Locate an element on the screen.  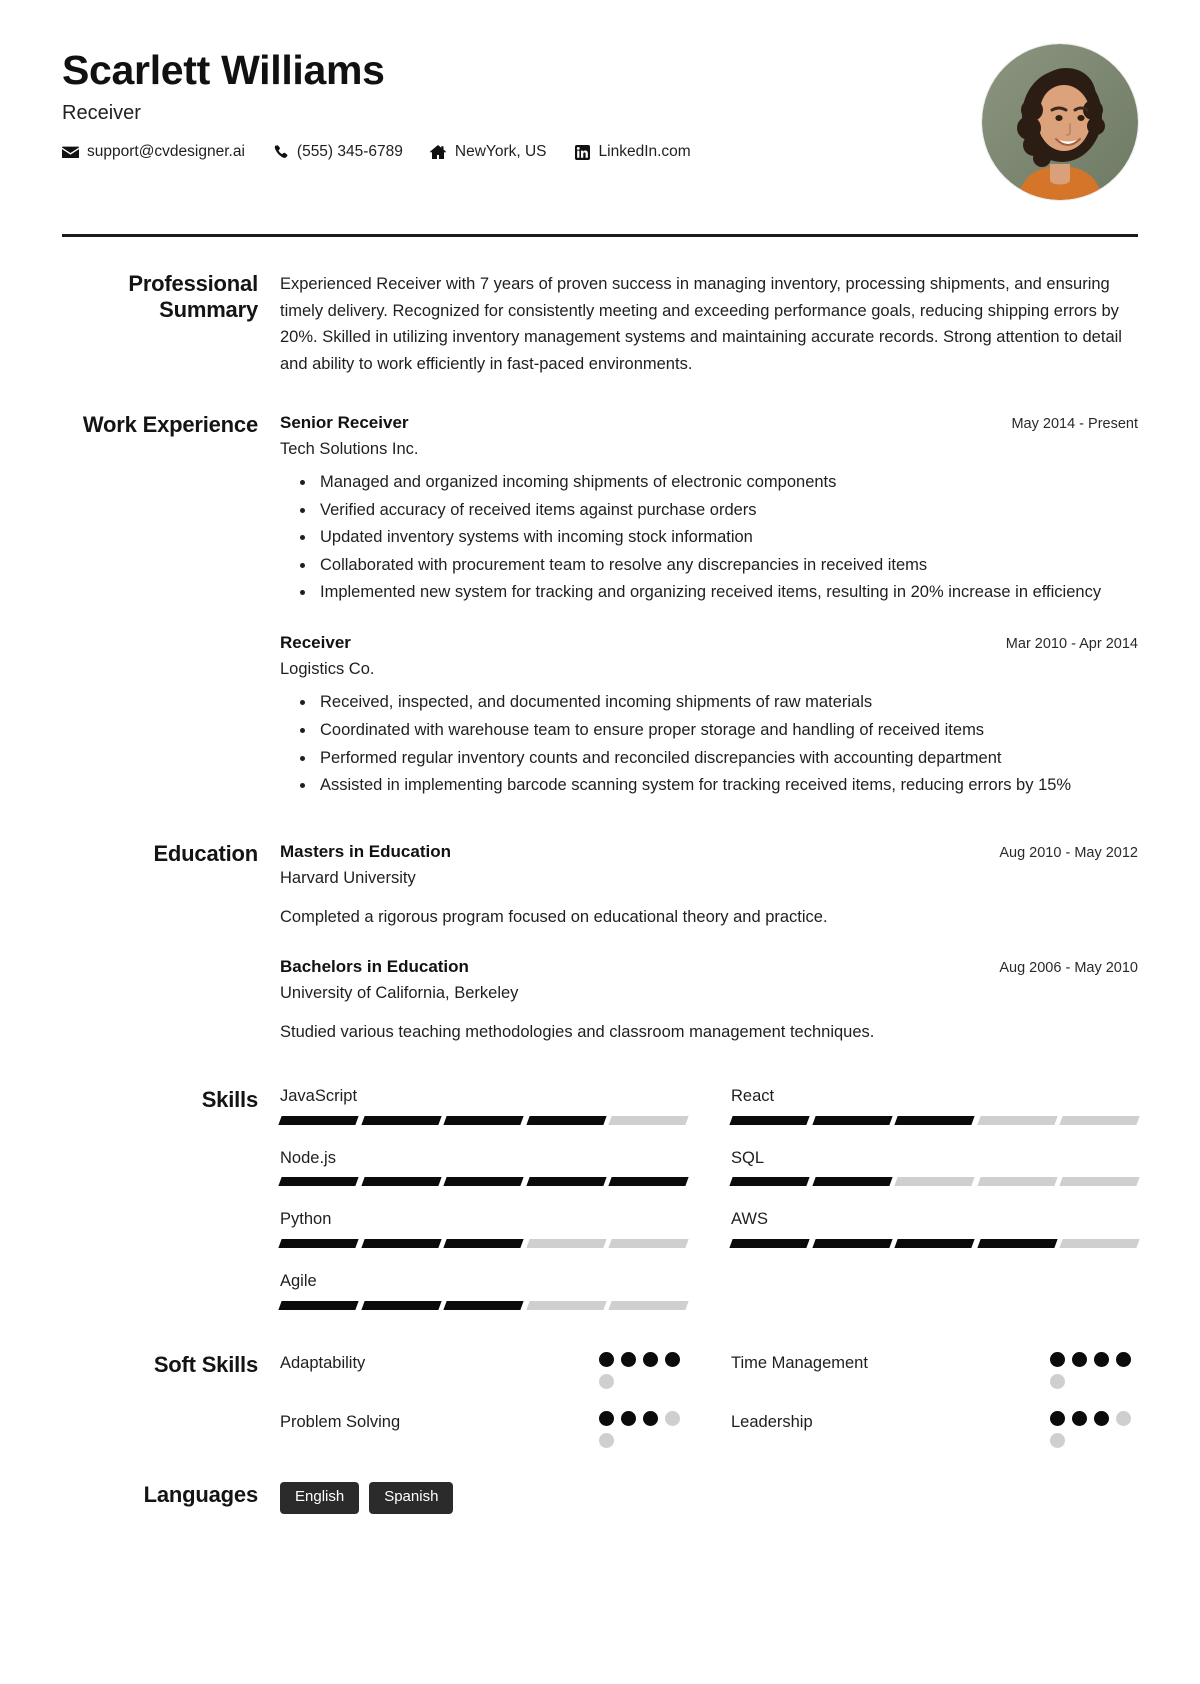
skill-name: AWS is located at coordinates (749, 1219).